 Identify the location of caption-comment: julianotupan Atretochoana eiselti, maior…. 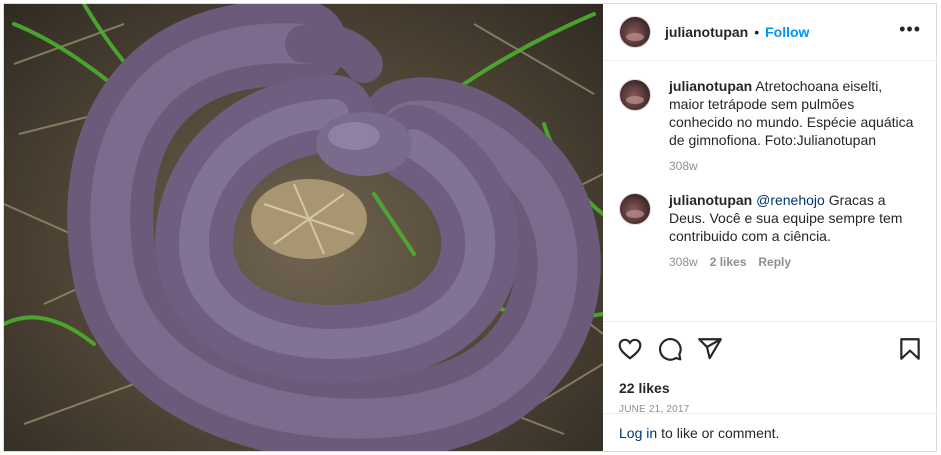
(770, 125).